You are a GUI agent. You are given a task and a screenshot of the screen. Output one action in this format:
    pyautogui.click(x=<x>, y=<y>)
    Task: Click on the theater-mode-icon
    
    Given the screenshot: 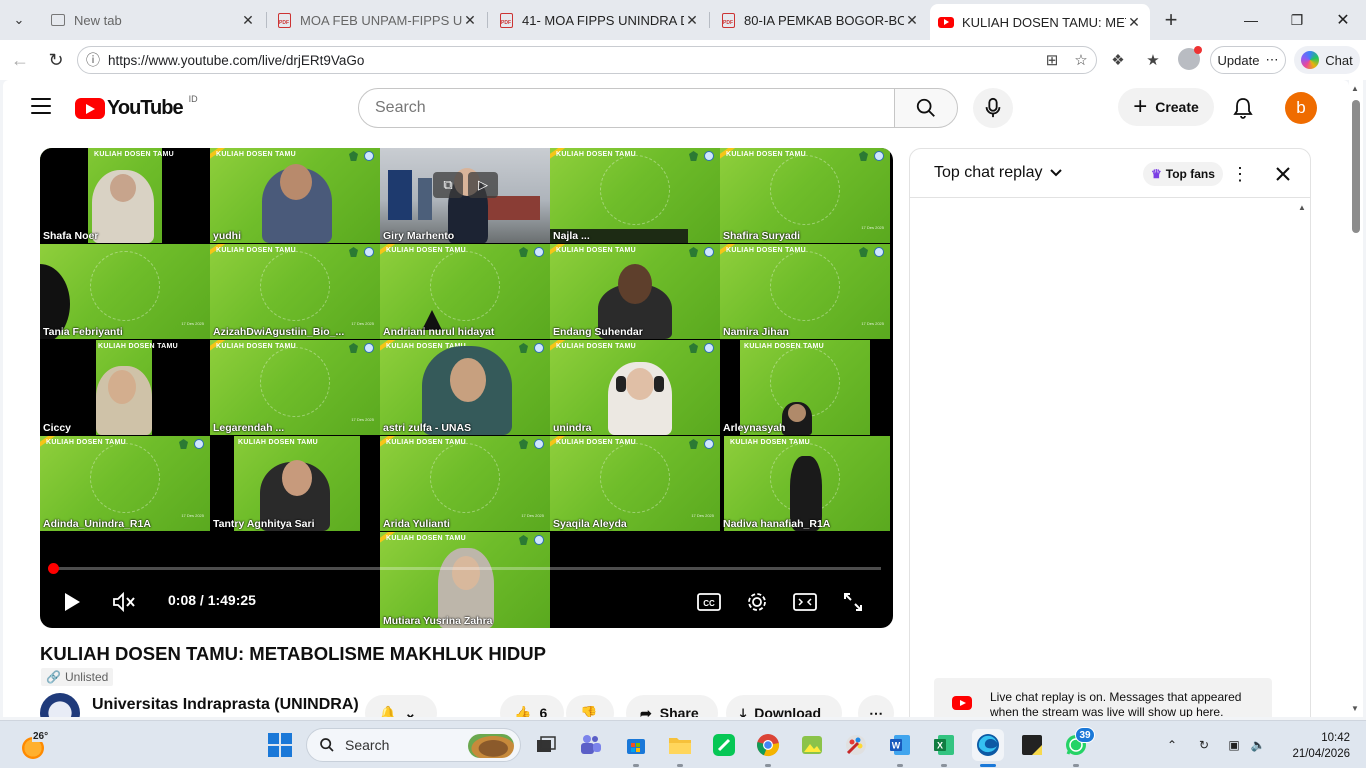 What is the action you would take?
    pyautogui.click(x=805, y=602)
    